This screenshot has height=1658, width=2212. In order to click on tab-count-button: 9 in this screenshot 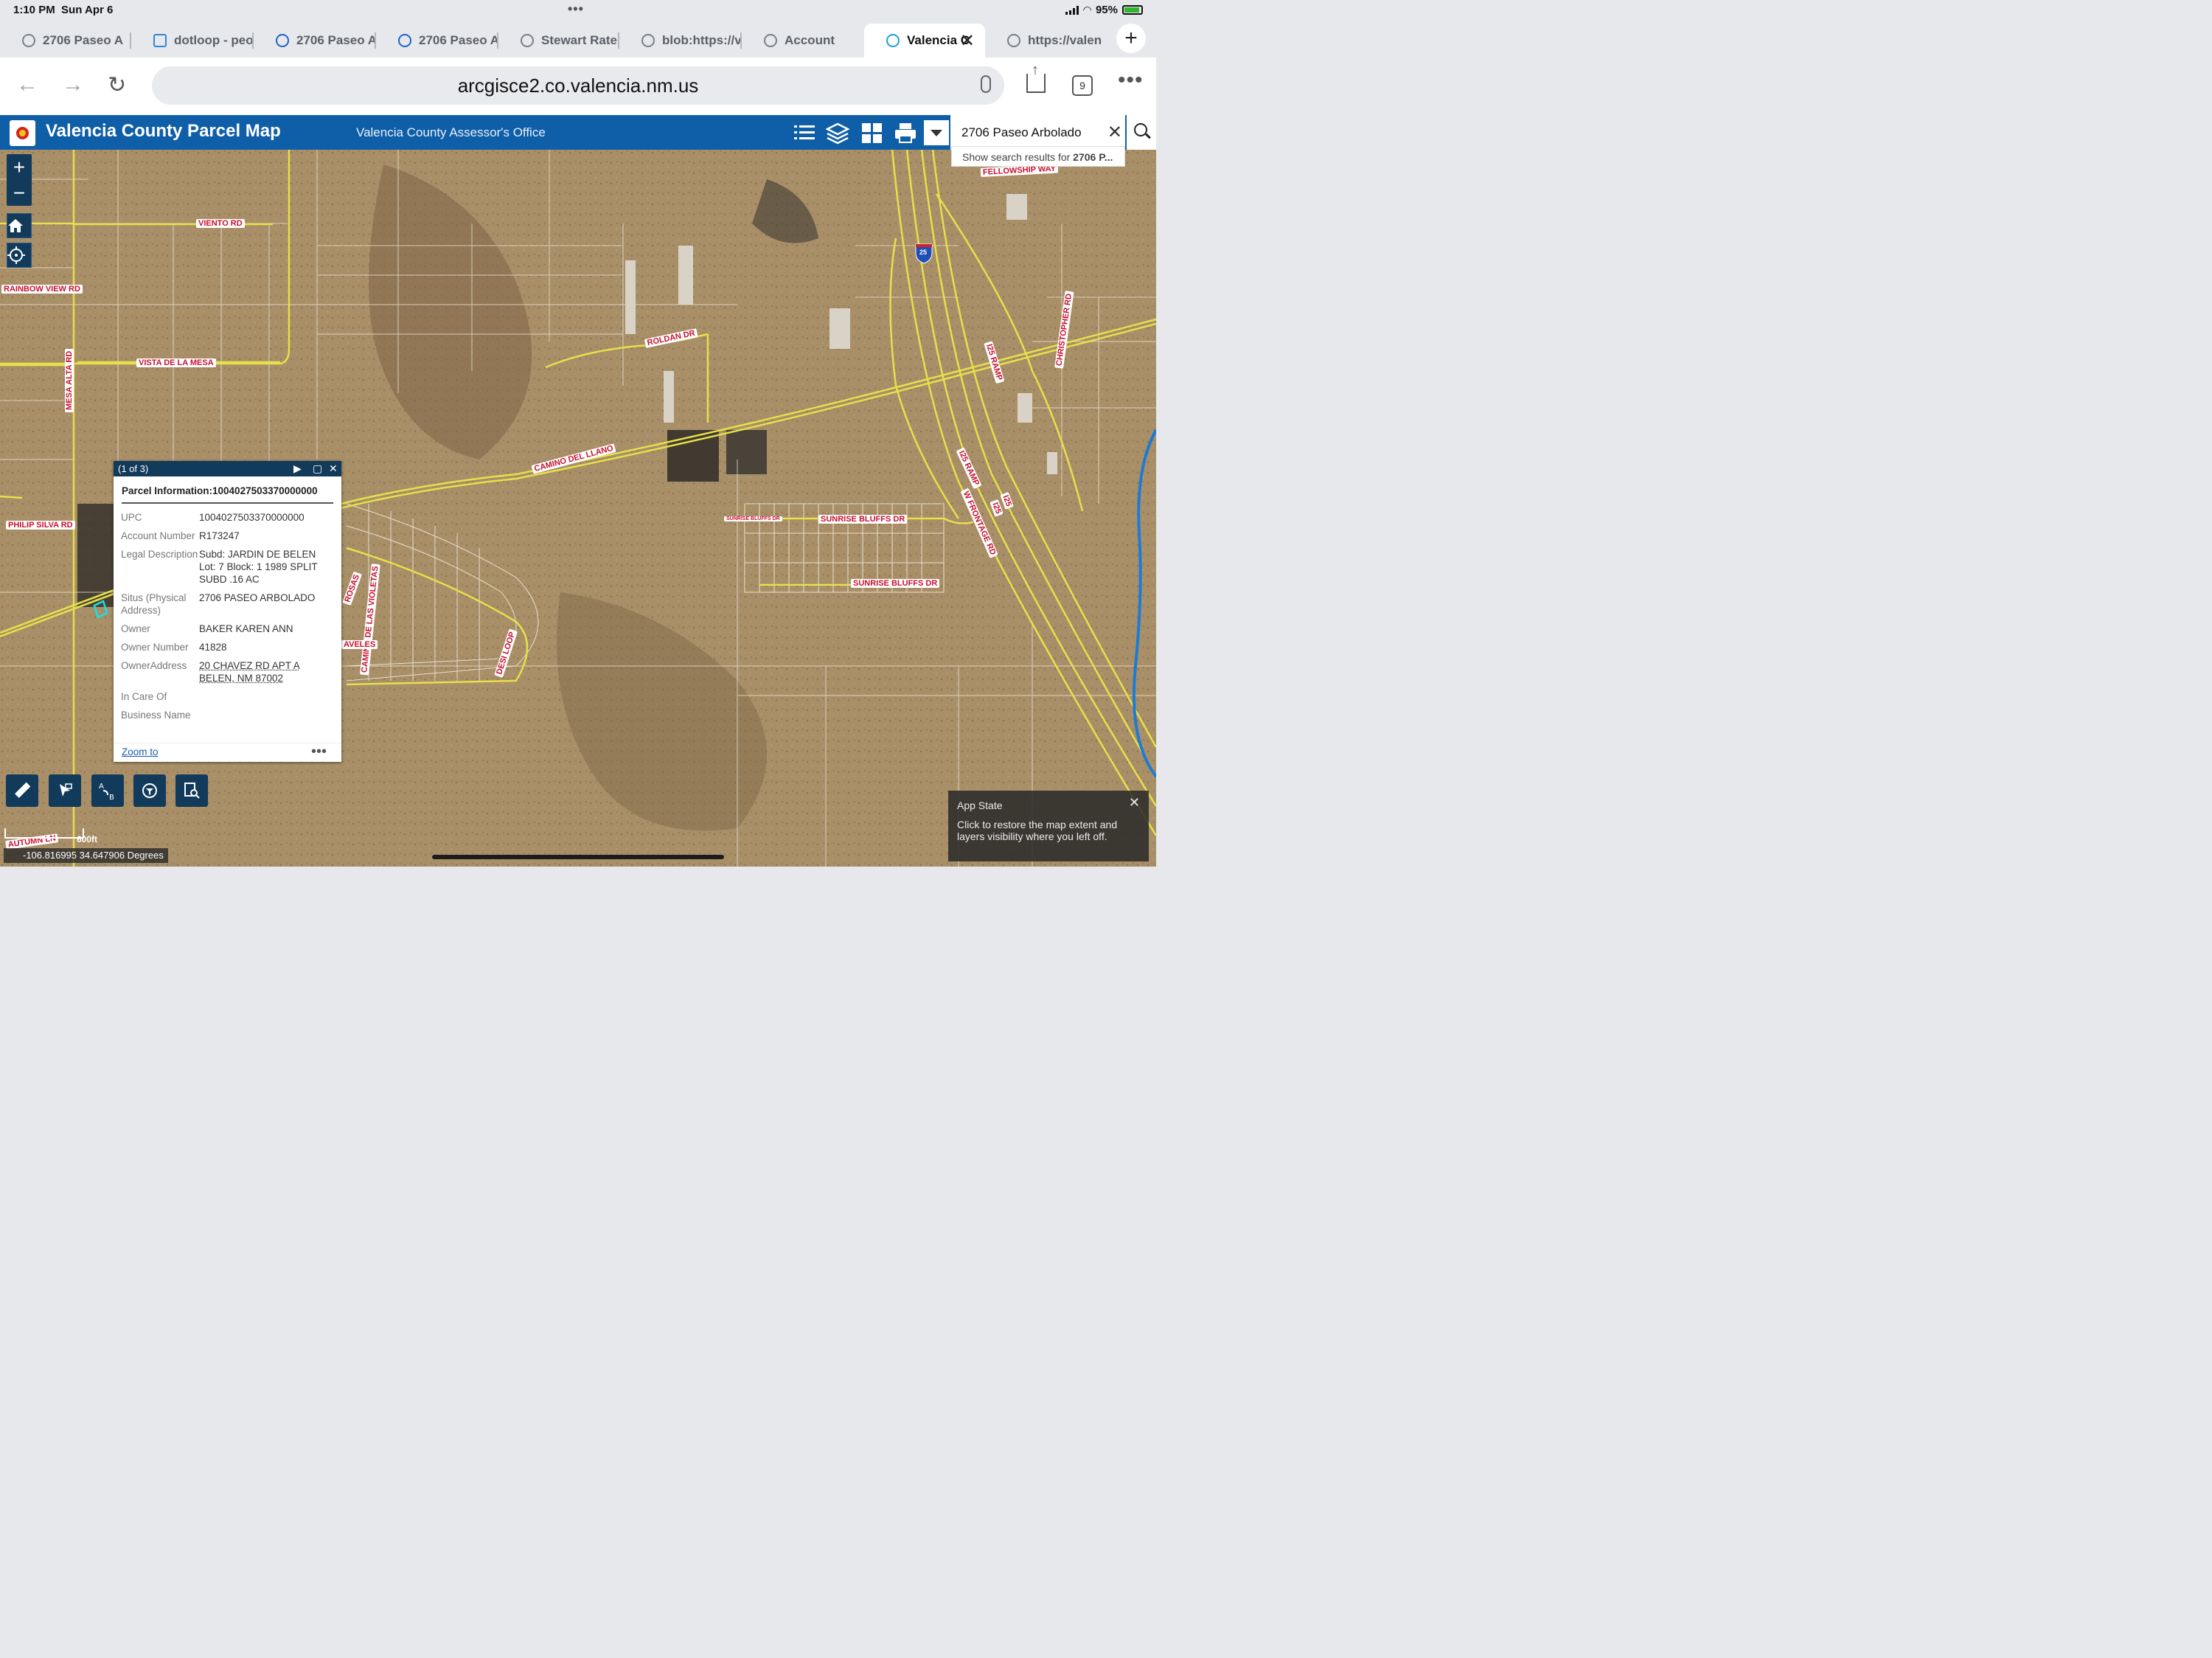, I will do `click(1082, 85)`.